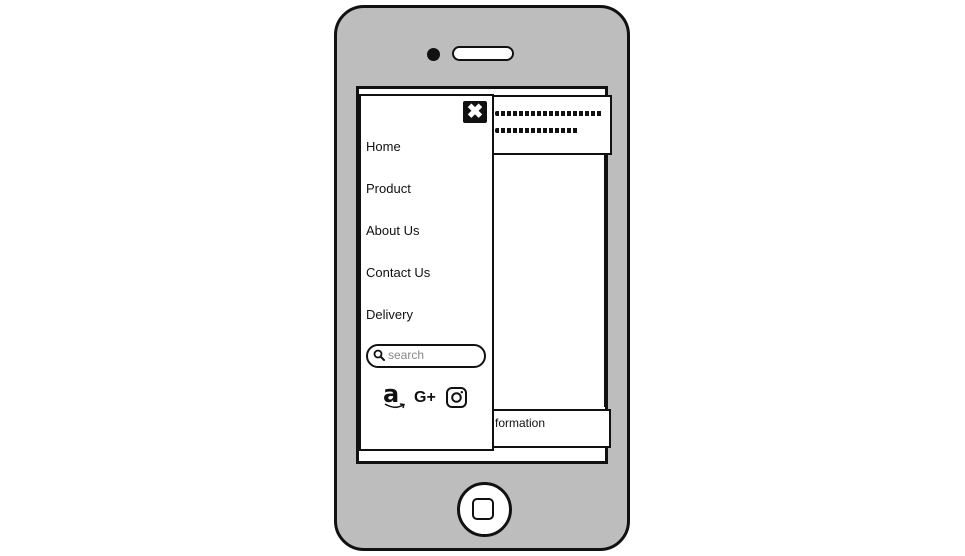 The image size is (965, 556). I want to click on home-button-square-icon, so click(483, 509).